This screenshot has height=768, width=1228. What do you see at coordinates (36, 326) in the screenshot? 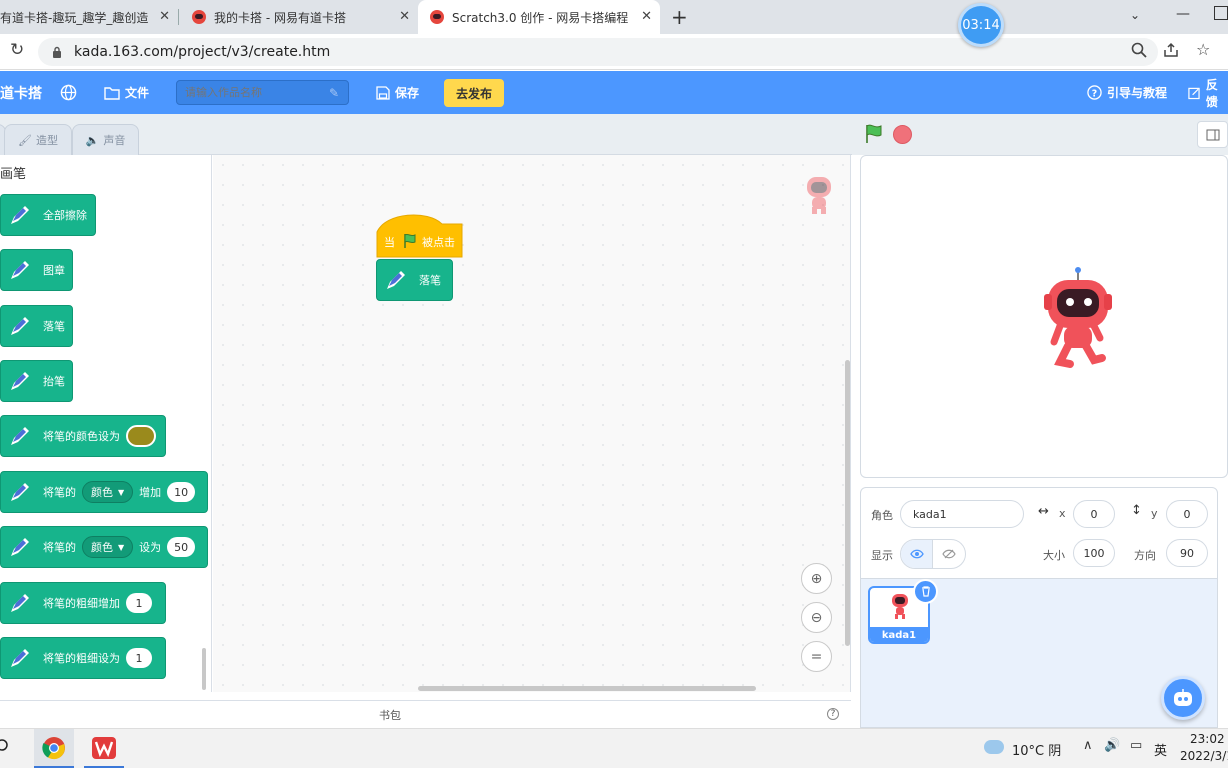
I see `block-pen-down: 落笔` at bounding box center [36, 326].